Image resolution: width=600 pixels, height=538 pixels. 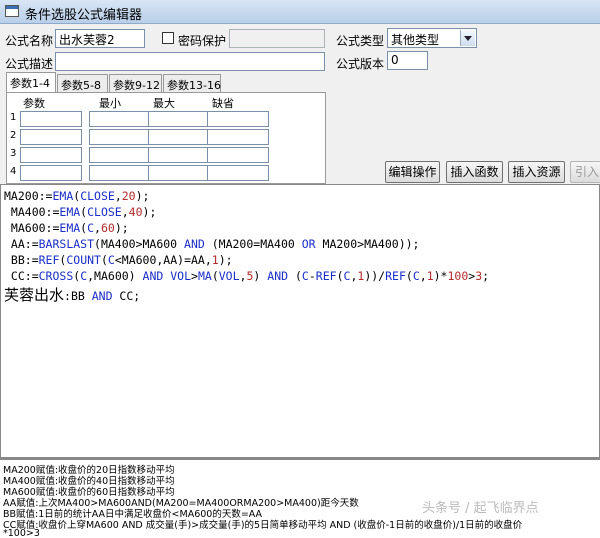 I want to click on max-col-header: 最大, so click(x=164, y=103).